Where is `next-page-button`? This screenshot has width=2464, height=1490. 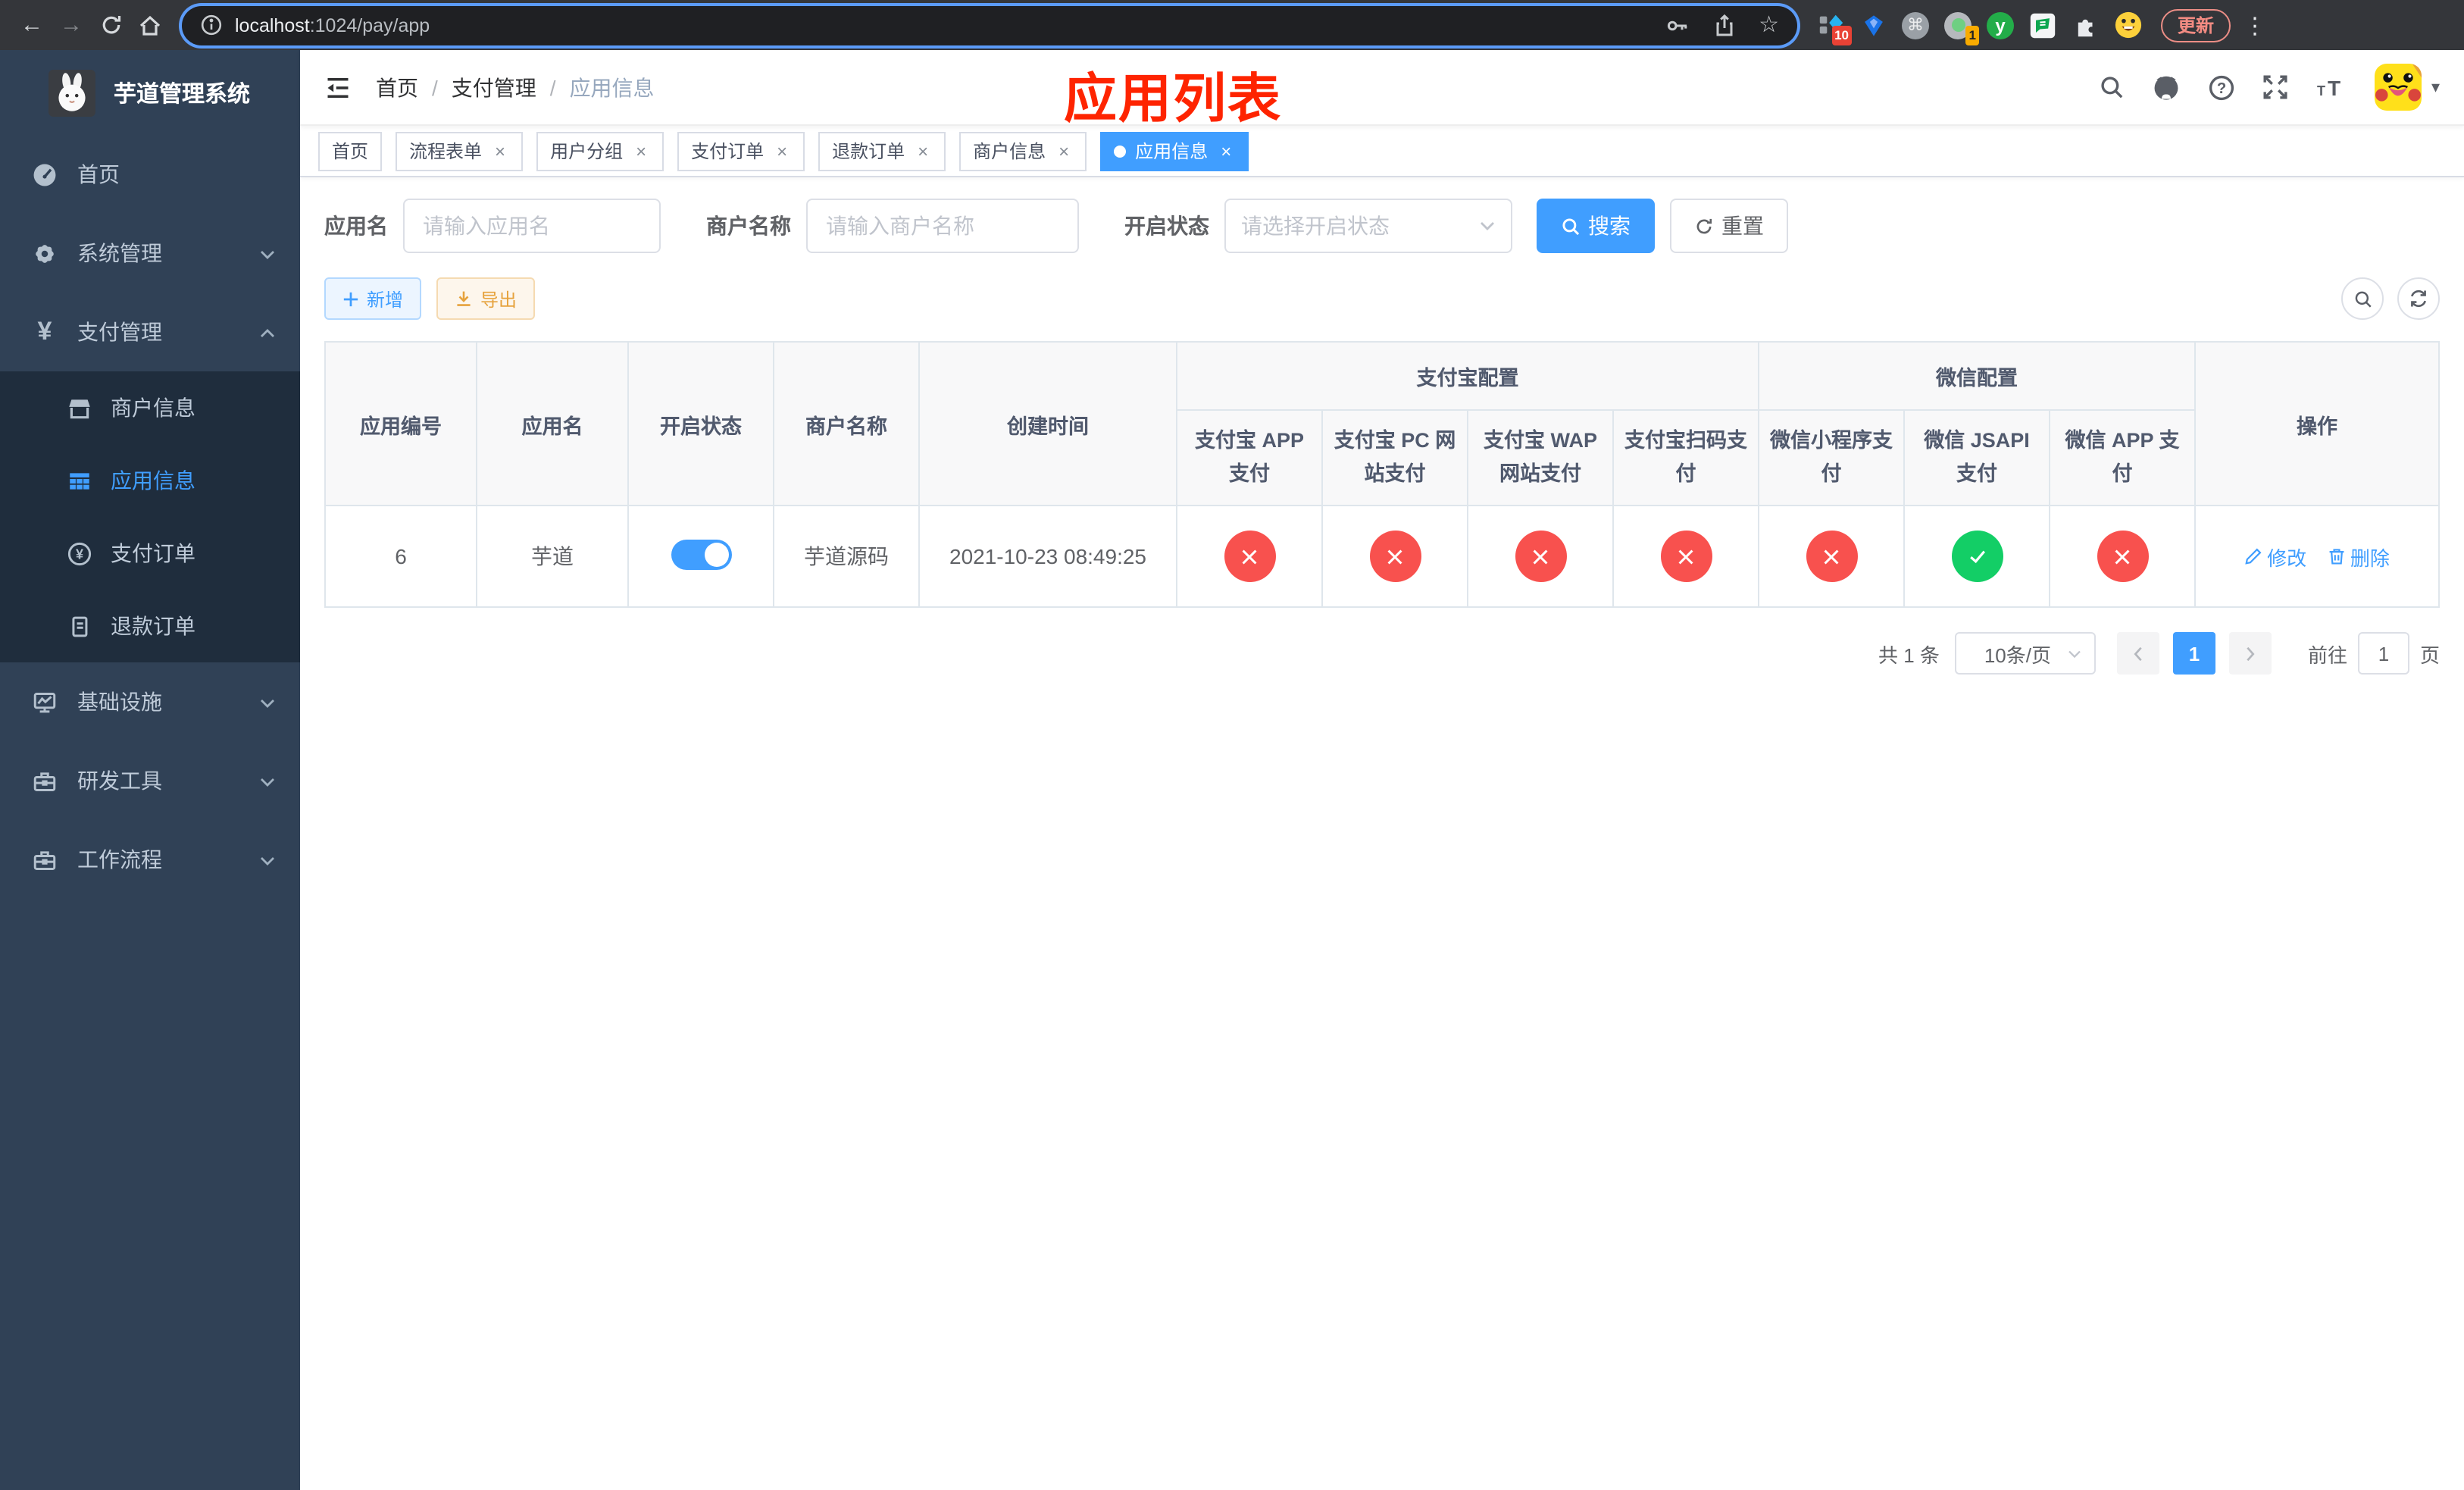
next-page-button is located at coordinates (2250, 653).